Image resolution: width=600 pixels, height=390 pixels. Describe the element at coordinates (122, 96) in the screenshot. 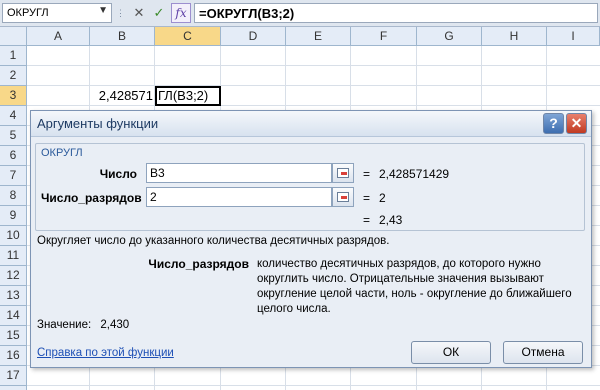

I see `cell-b3: 2,428571` at that location.